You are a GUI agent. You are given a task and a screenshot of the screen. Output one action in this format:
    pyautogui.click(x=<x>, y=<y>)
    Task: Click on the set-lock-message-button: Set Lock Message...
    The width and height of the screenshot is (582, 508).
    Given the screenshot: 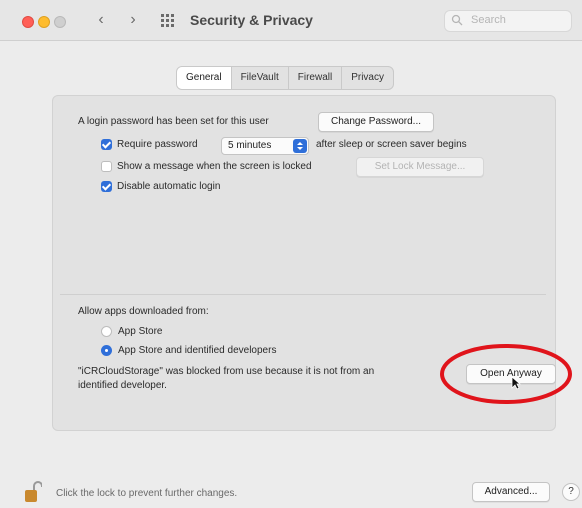 What is the action you would take?
    pyautogui.click(x=420, y=167)
    